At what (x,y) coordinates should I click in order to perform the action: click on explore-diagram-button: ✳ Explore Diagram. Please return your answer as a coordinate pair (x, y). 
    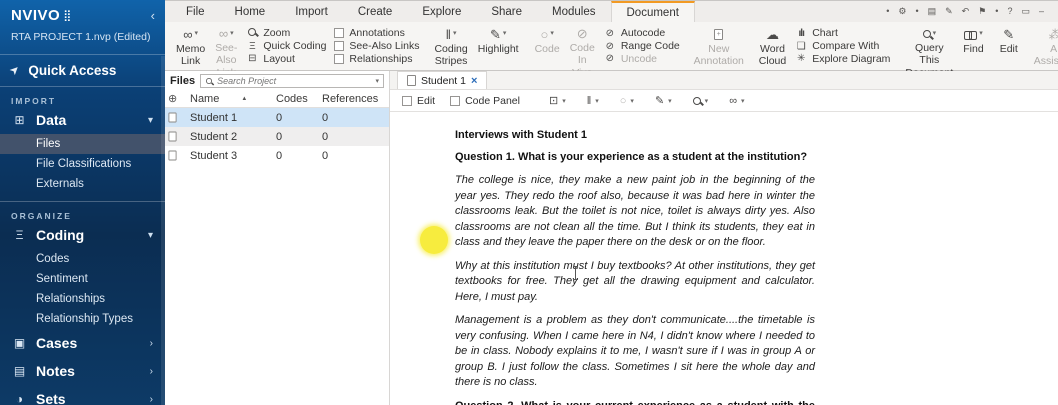
    Looking at the image, I should click on (842, 58).